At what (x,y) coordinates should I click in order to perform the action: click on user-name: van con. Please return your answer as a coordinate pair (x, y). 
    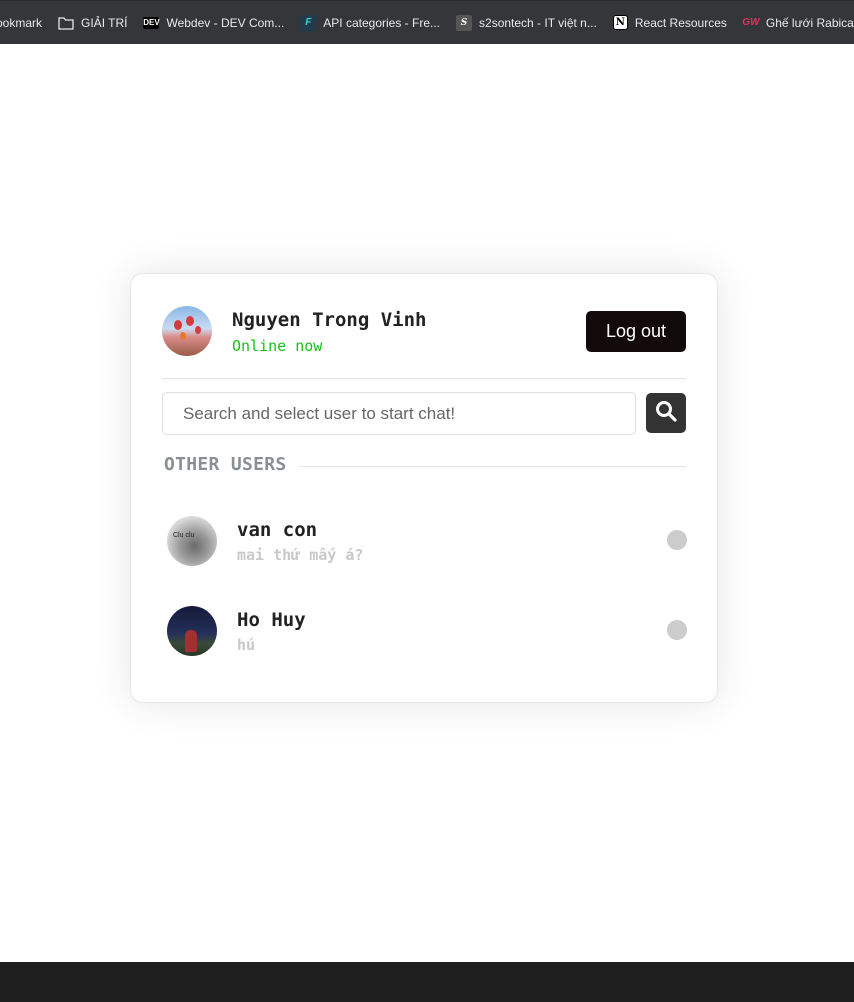
    Looking at the image, I should click on (277, 530).